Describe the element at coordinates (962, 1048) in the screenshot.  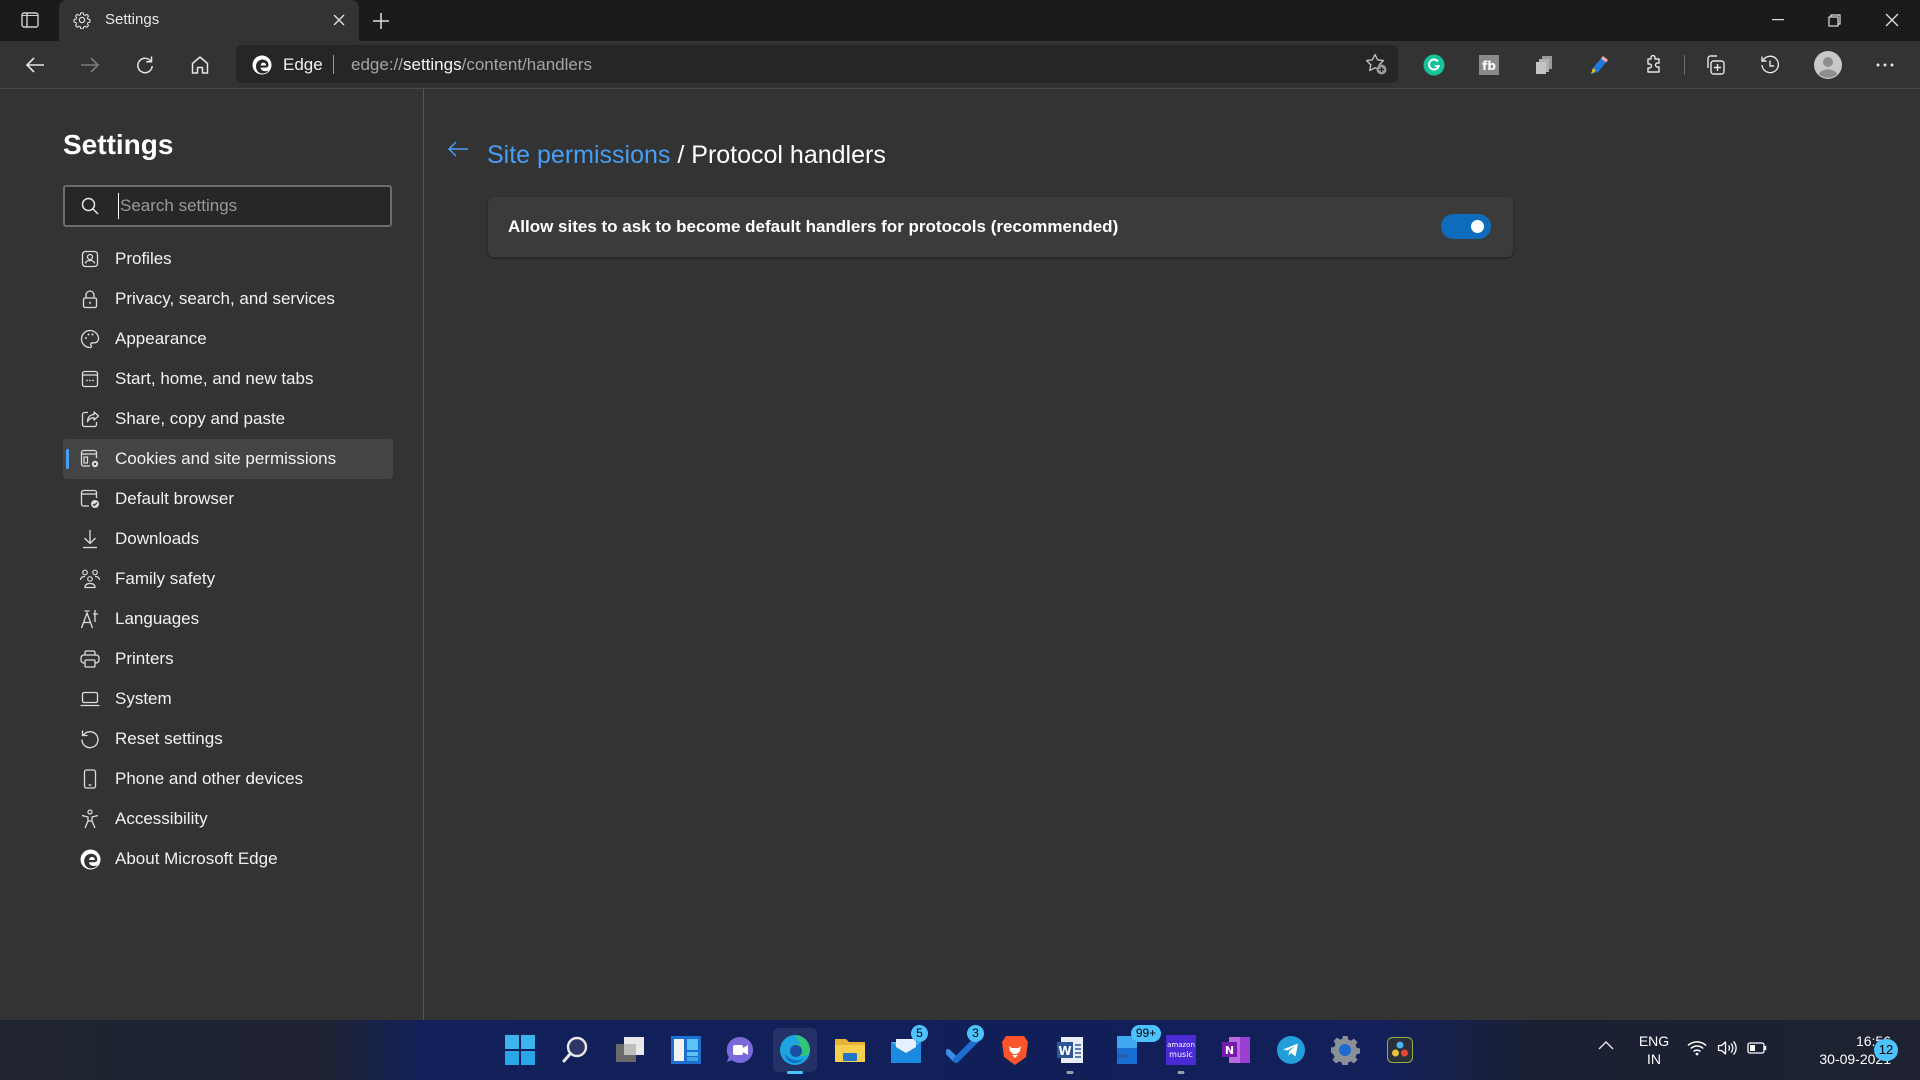
I see `taskbar-todo-button: 3` at that location.